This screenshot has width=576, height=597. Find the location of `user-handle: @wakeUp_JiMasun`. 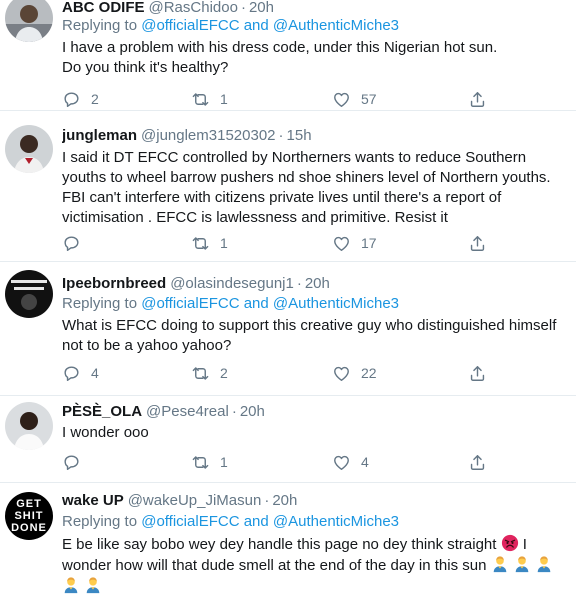

user-handle: @wakeUp_JiMasun is located at coordinates (195, 500).